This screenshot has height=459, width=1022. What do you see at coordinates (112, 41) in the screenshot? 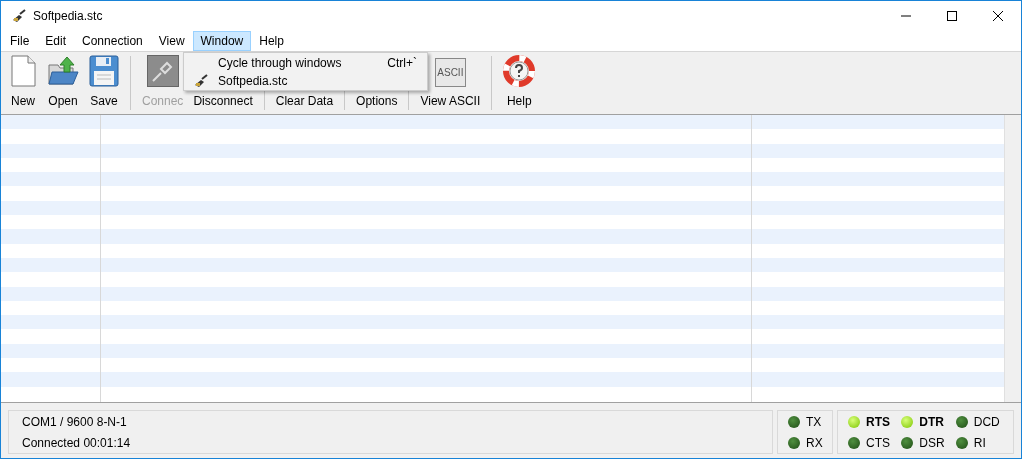
I see `menu-item: Connection` at bounding box center [112, 41].